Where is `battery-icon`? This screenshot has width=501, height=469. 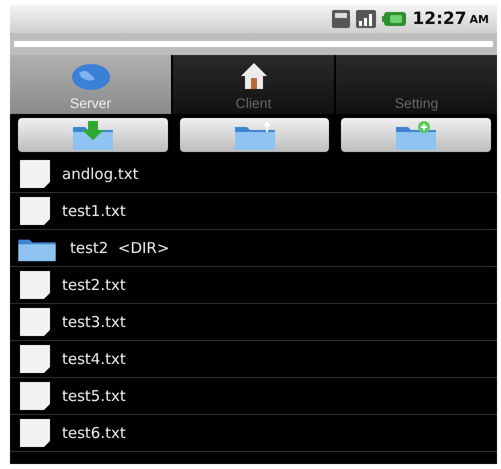 battery-icon is located at coordinates (394, 19).